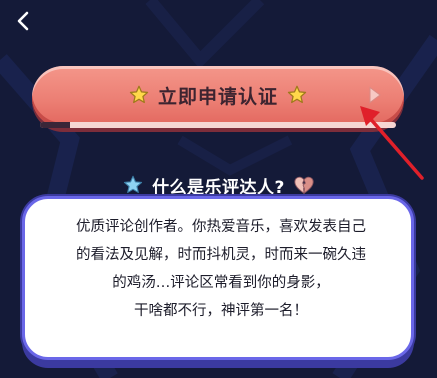  Describe the element at coordinates (218, 125) in the screenshot. I see `button-underline` at that location.